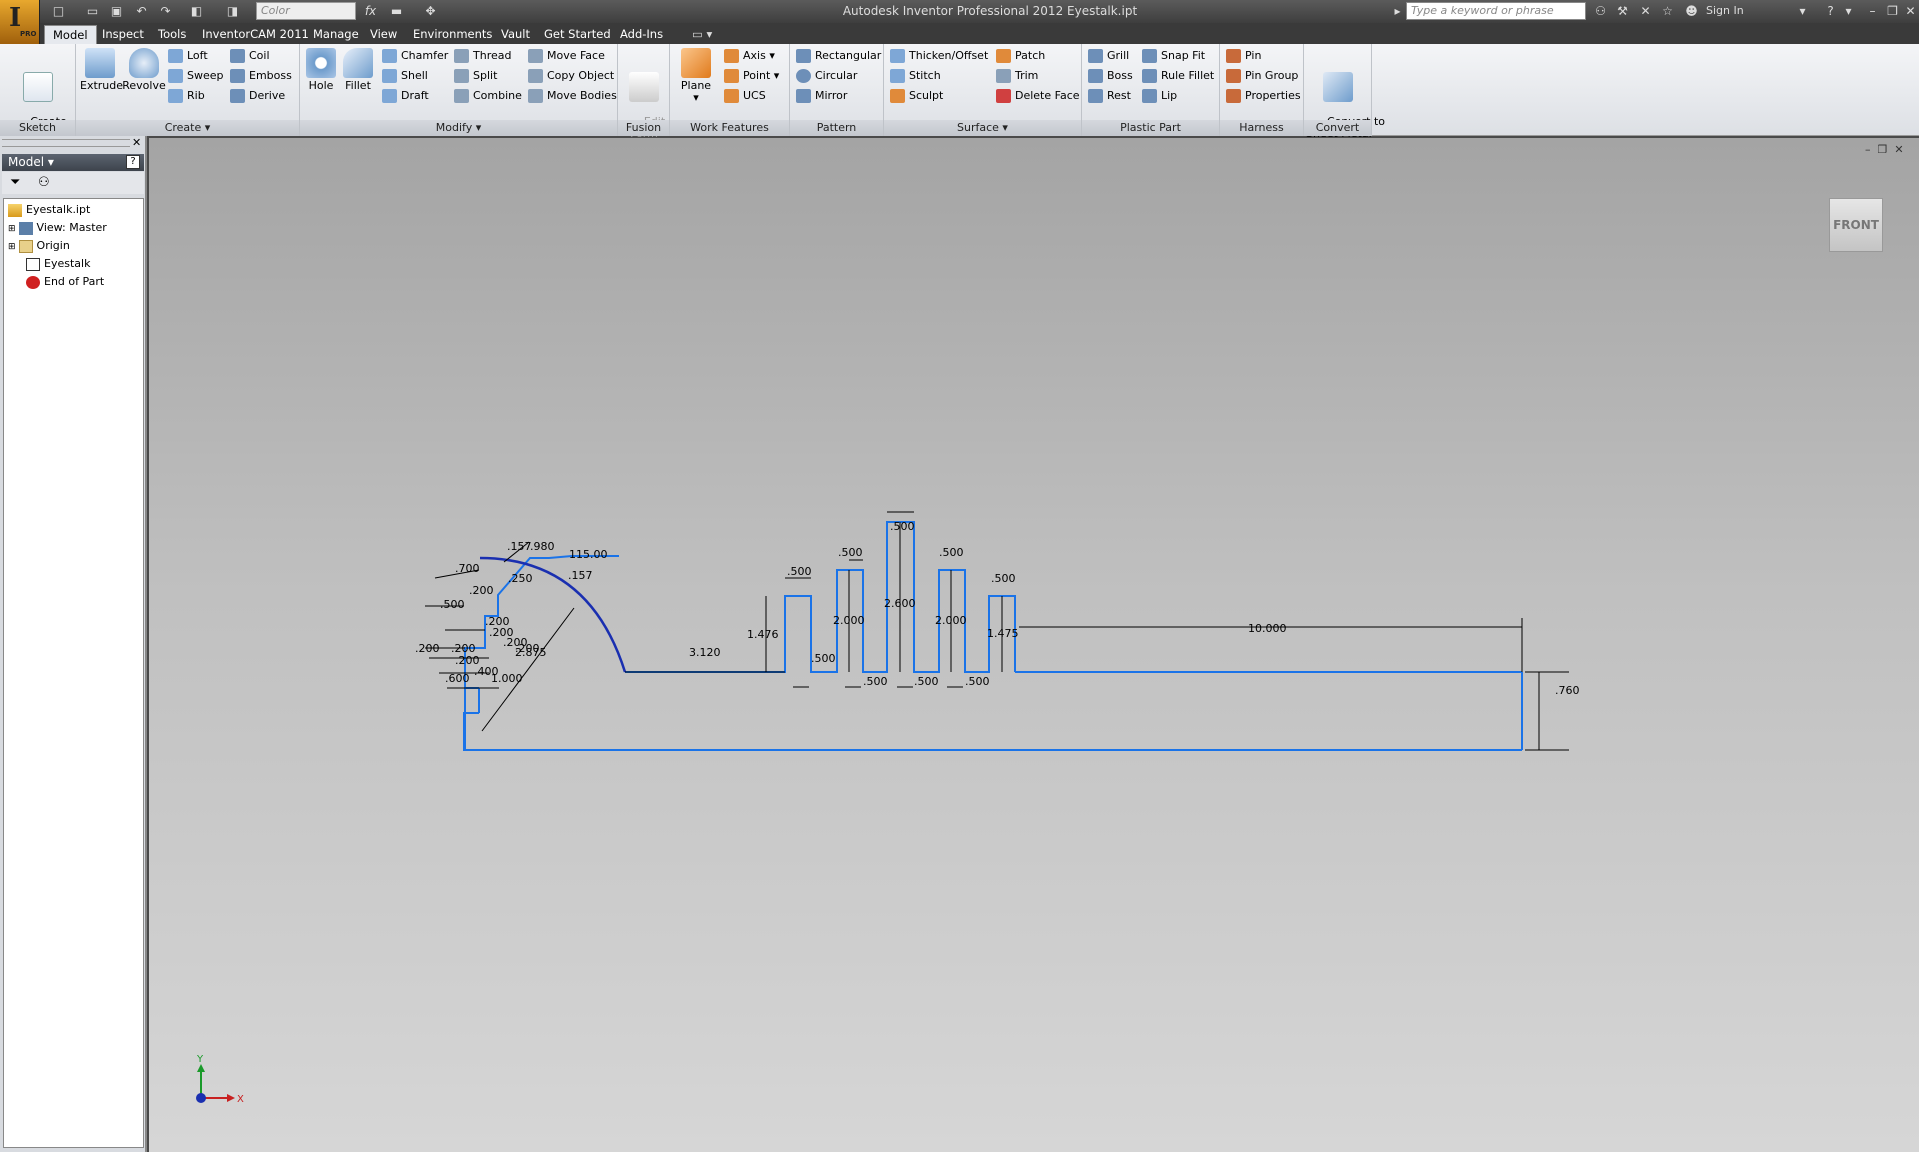  I want to click on pin-group-label: Pin Group, so click(1272, 75).